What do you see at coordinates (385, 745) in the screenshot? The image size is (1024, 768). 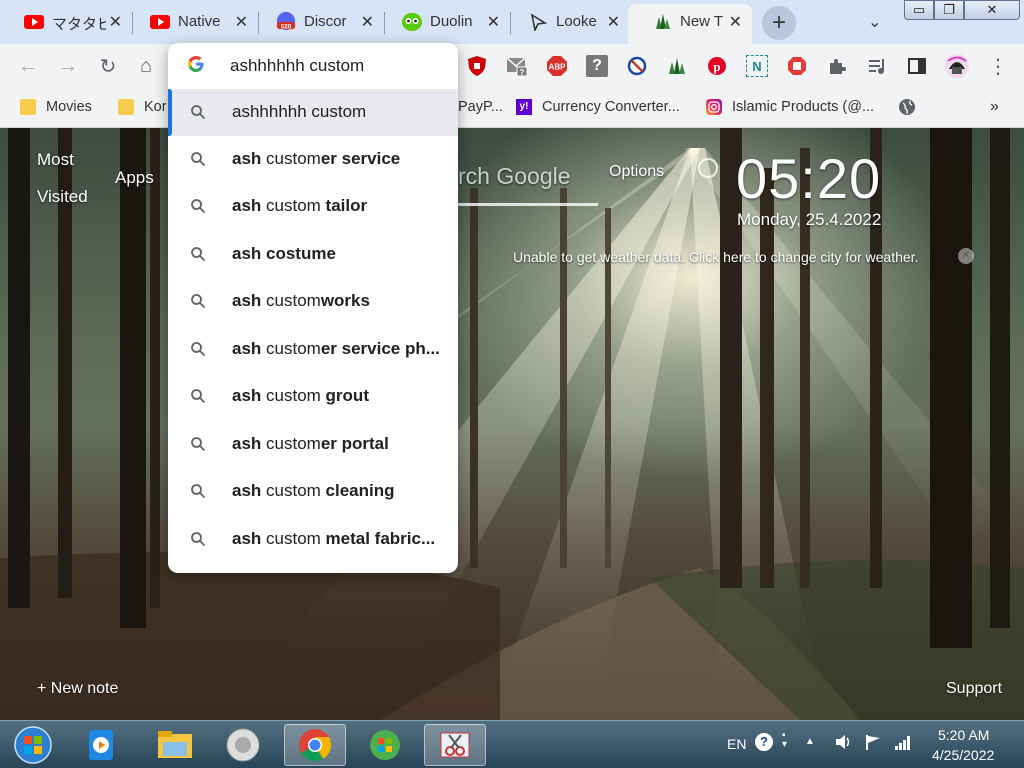 I see `taskbar-windows-update-icon` at bounding box center [385, 745].